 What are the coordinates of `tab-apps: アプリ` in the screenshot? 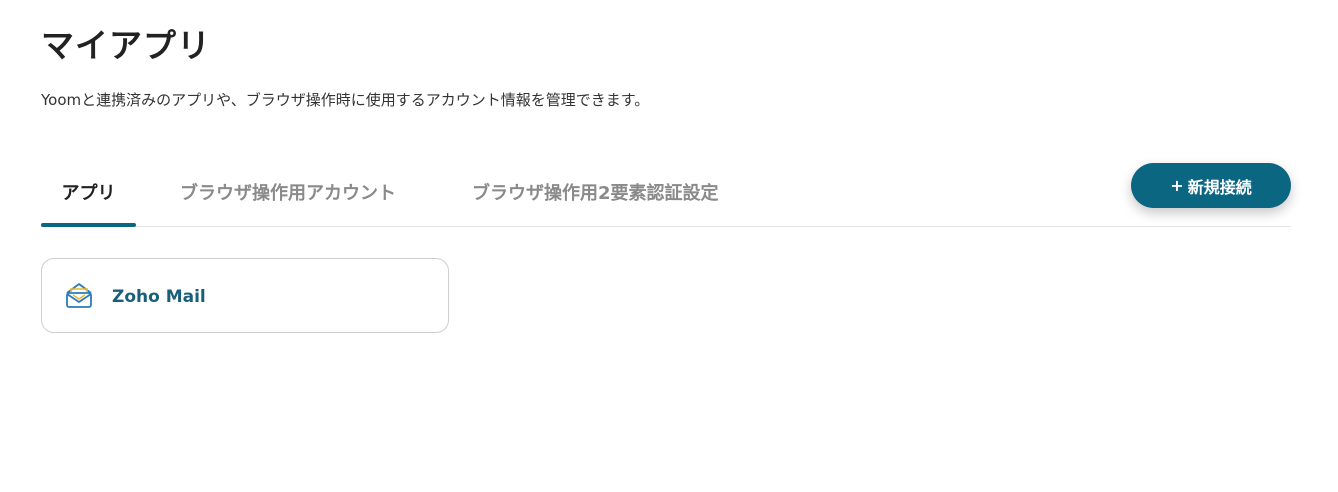 It's located at (88, 199).